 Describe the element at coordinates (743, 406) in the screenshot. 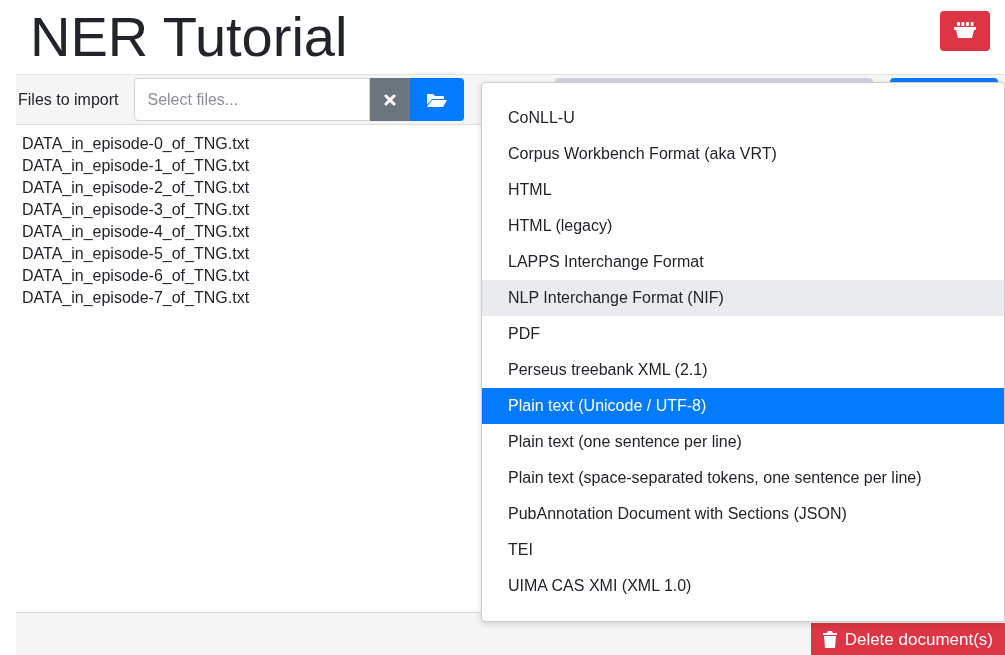

I see `format-option: Plain text (Unicode / UTF-8)` at that location.